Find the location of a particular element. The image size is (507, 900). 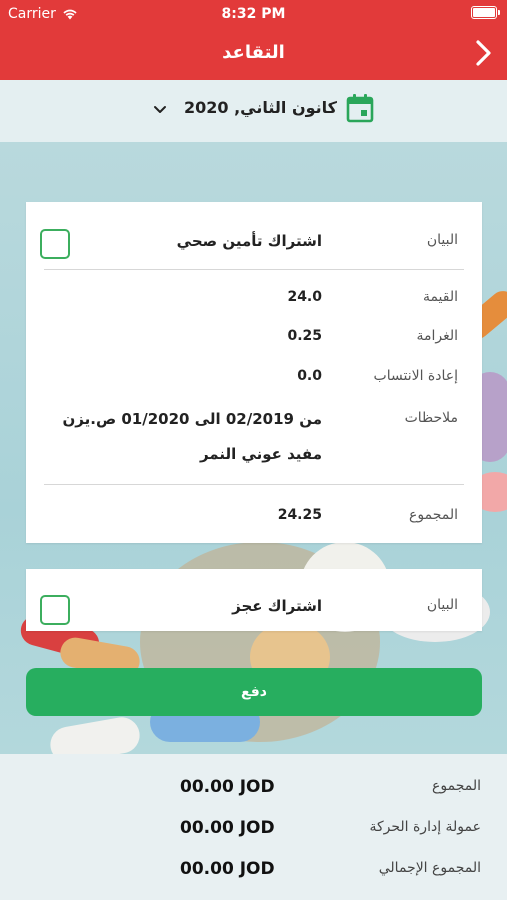

value-amount: 24.0 is located at coordinates (304, 297).